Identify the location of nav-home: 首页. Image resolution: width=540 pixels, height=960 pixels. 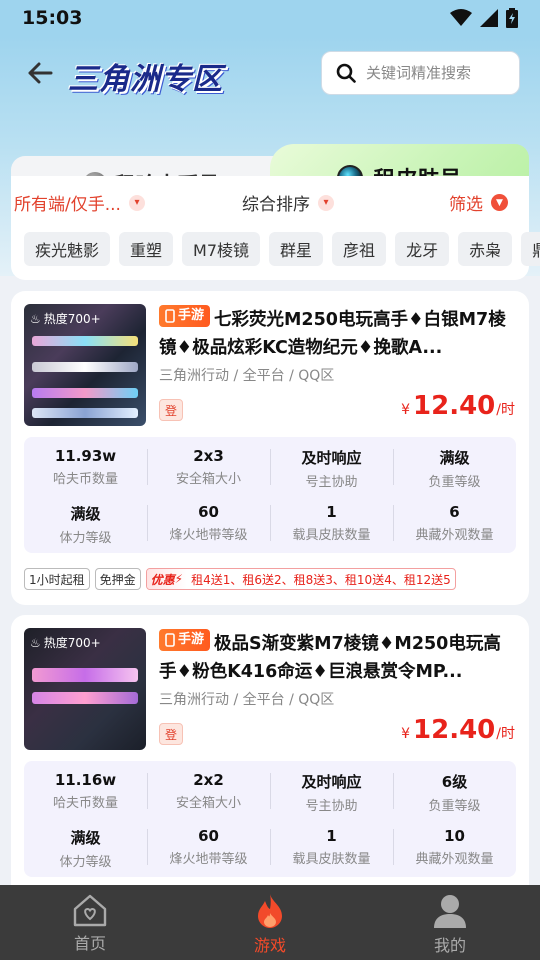
(90, 922).